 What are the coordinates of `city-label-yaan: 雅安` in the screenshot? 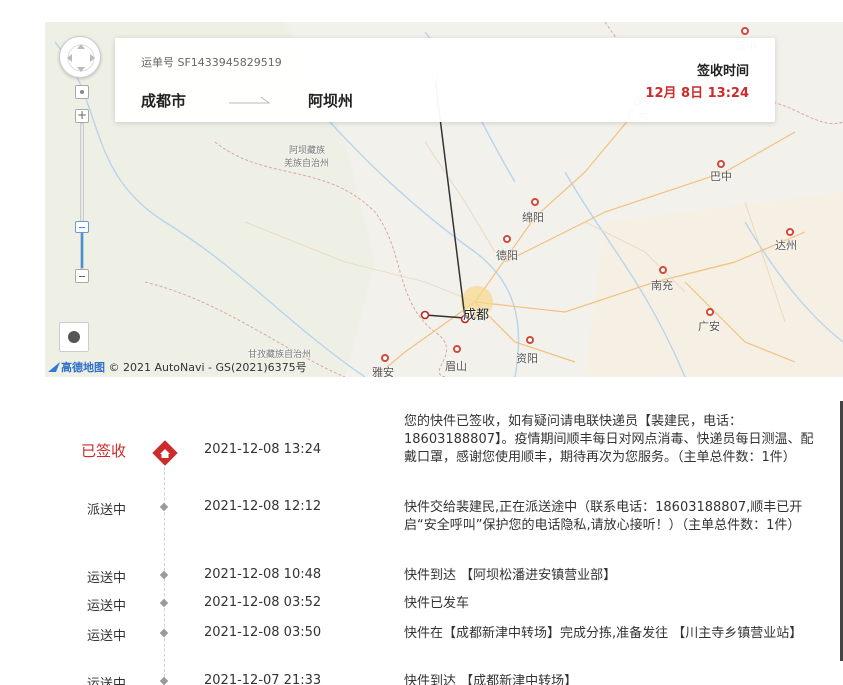 It's located at (383, 371).